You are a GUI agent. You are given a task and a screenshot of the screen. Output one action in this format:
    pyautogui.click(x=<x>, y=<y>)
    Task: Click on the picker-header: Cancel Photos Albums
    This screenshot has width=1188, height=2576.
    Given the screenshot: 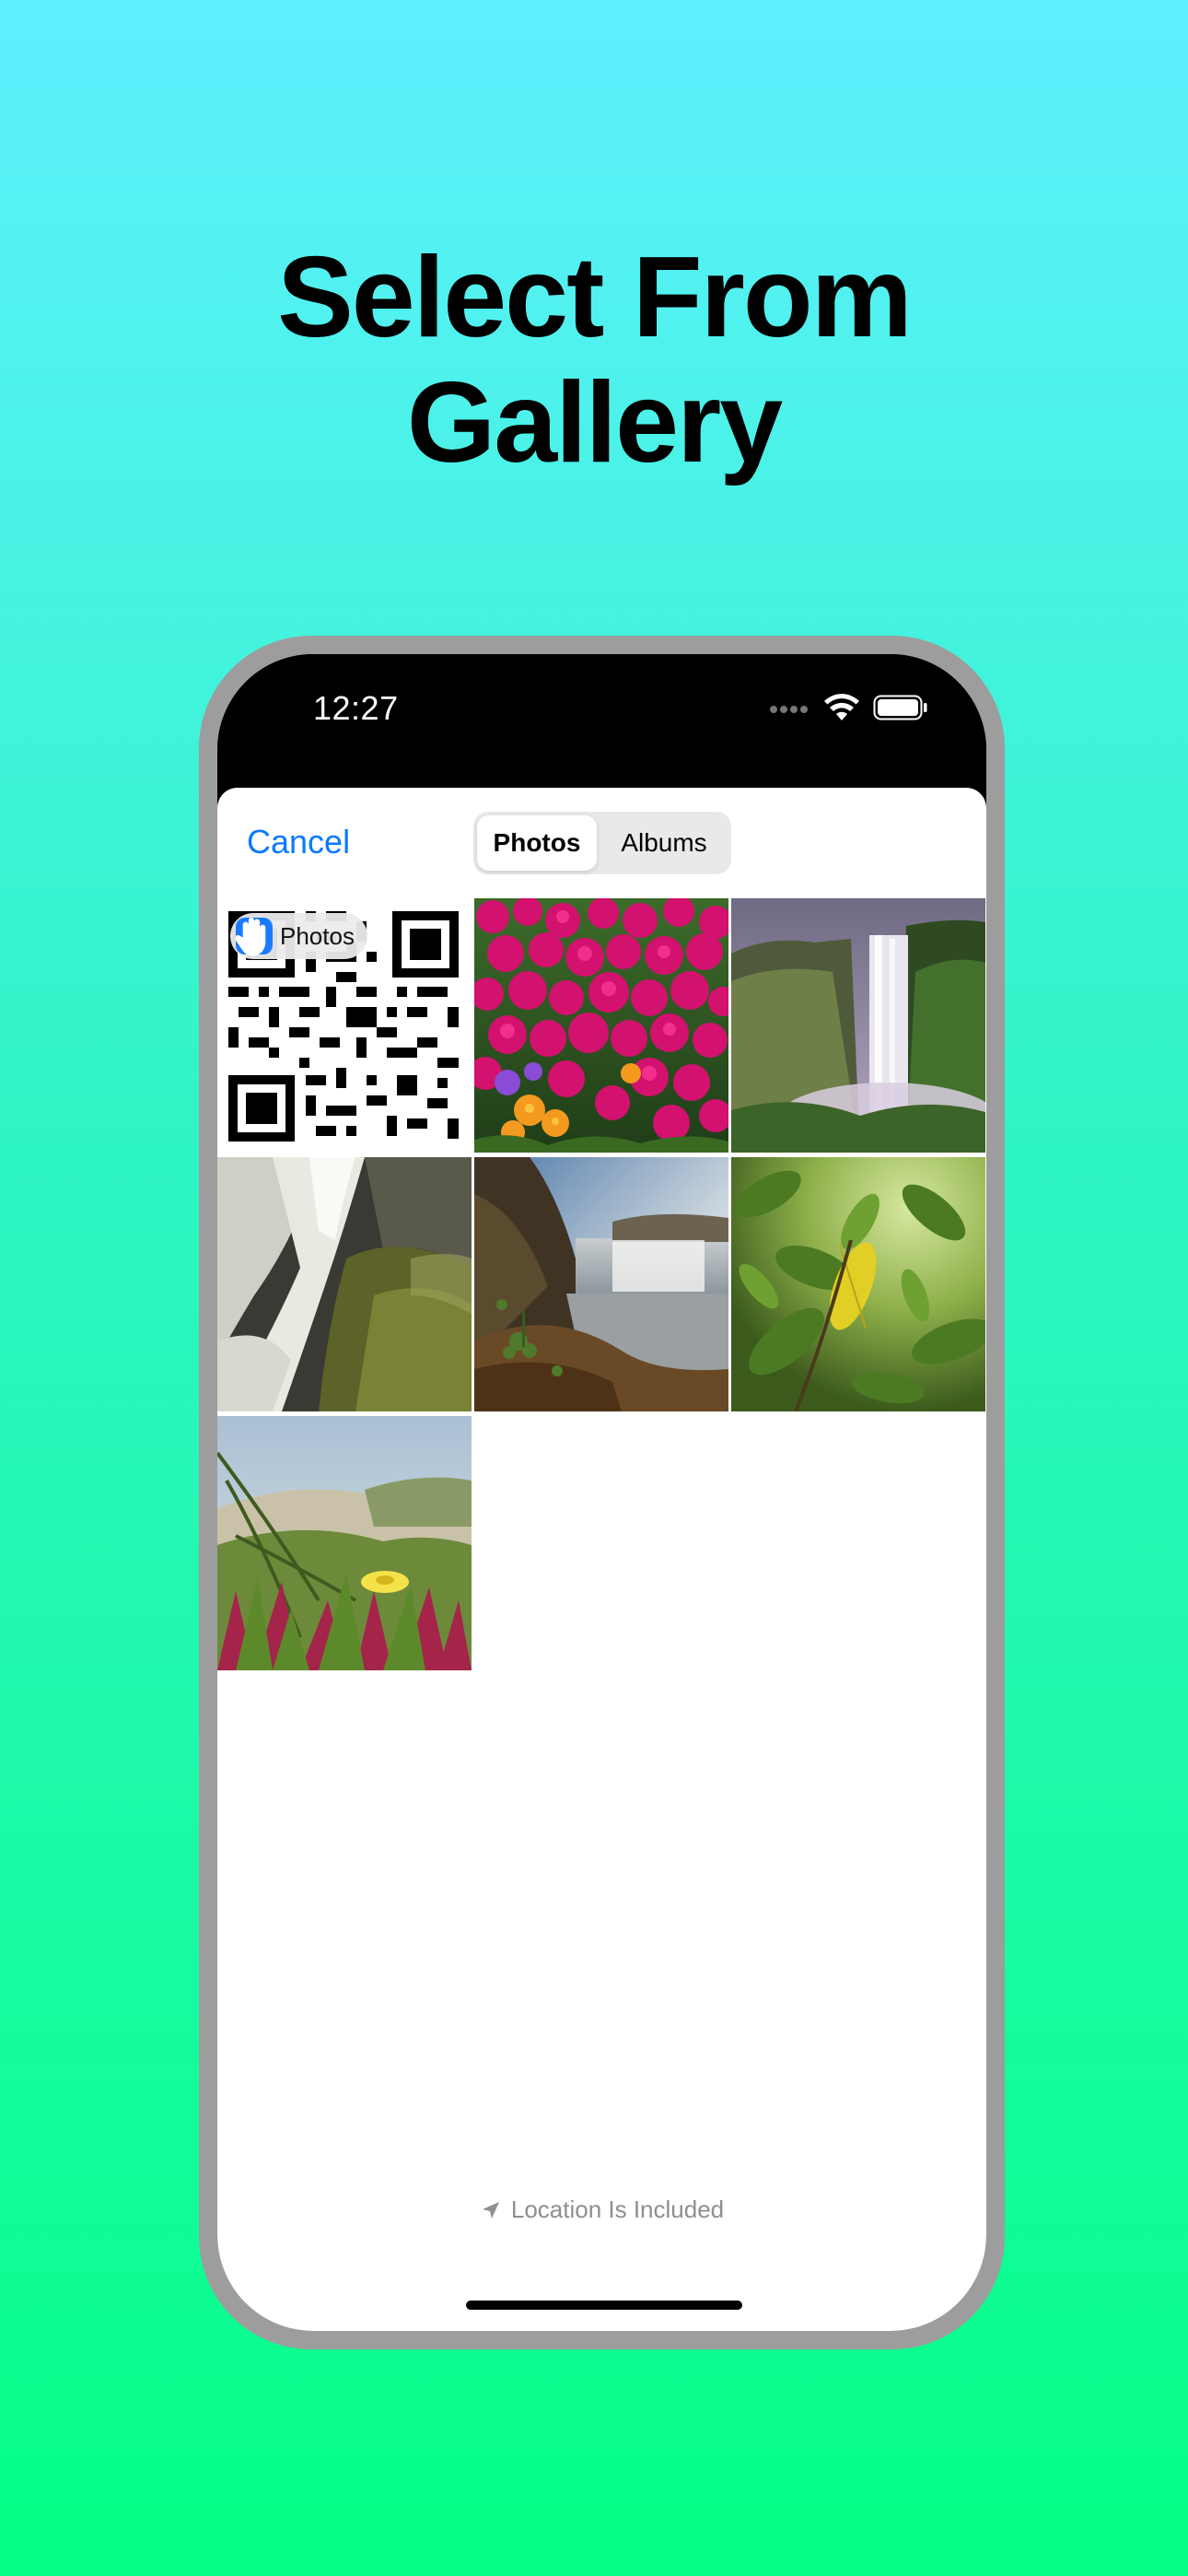 What is the action you would take?
    pyautogui.click(x=601, y=843)
    